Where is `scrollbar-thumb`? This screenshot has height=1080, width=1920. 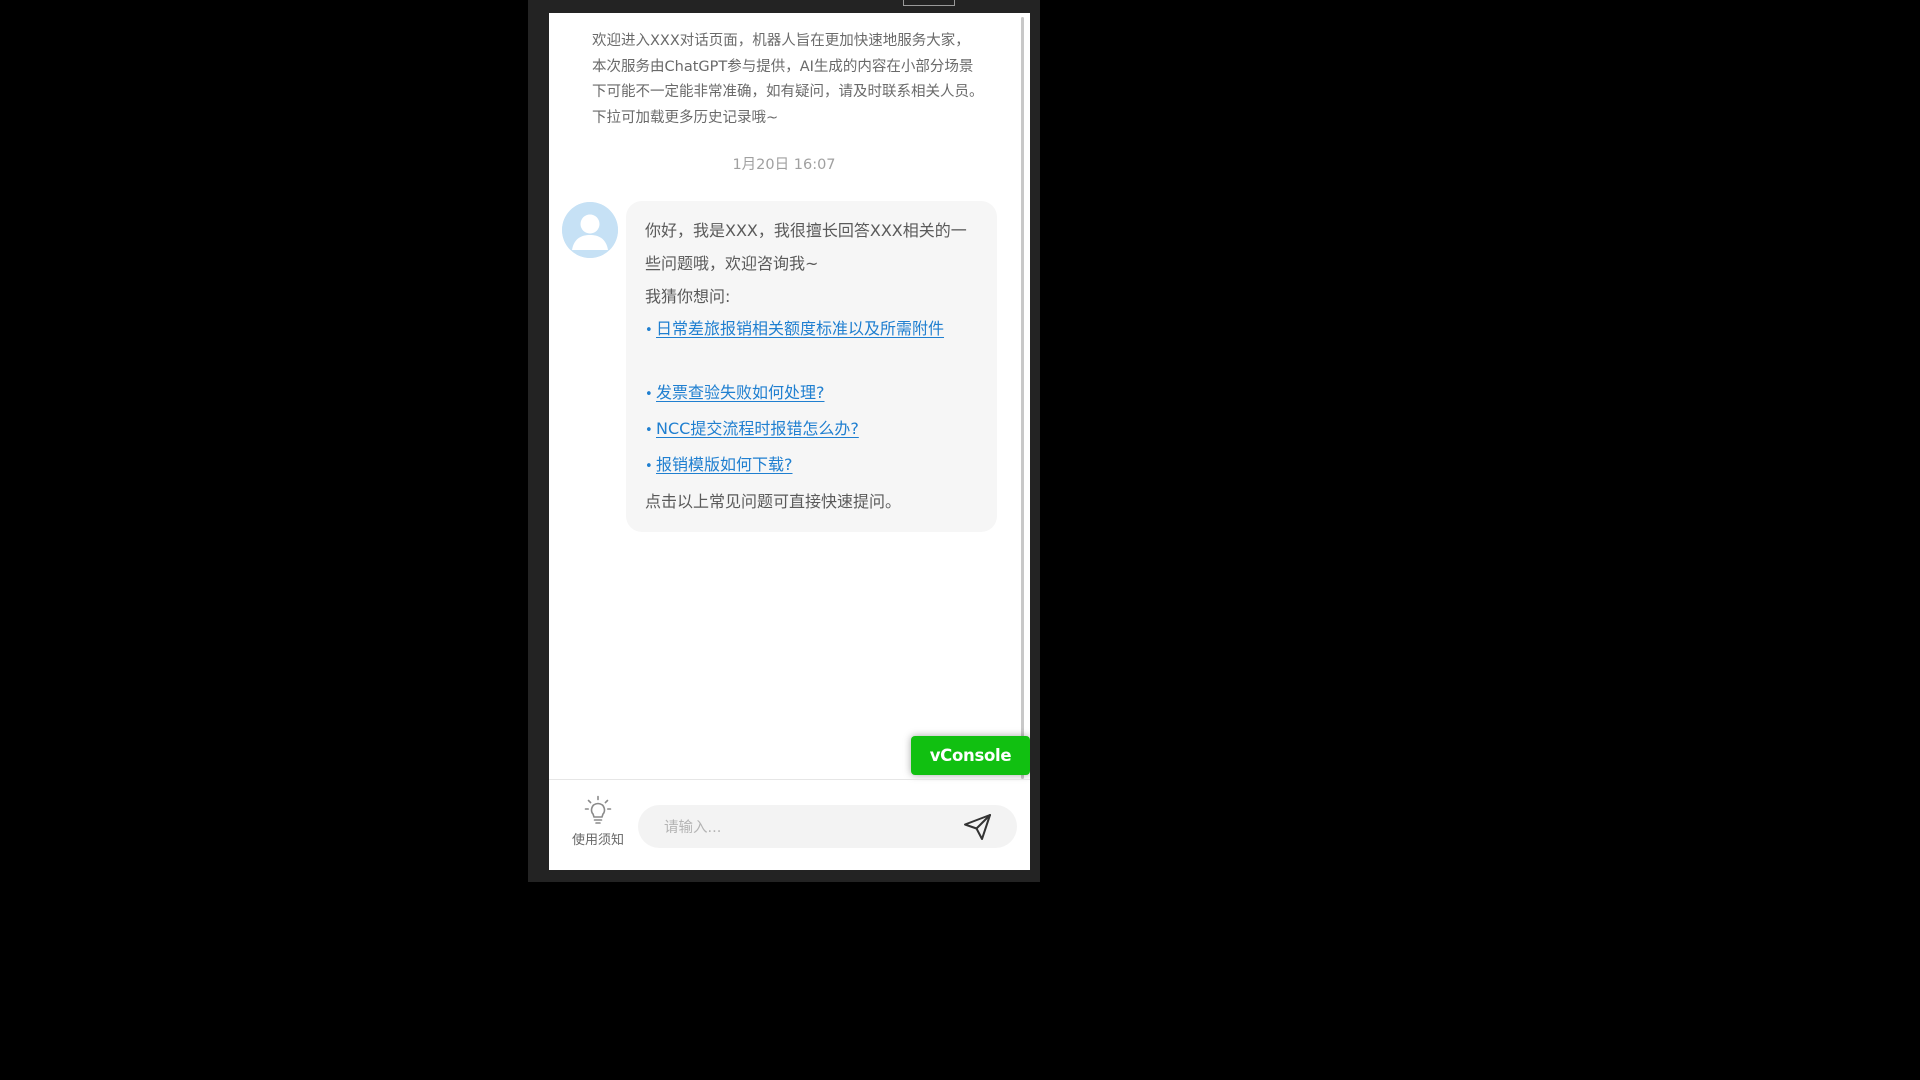
scrollbar-thumb is located at coordinates (1022, 398).